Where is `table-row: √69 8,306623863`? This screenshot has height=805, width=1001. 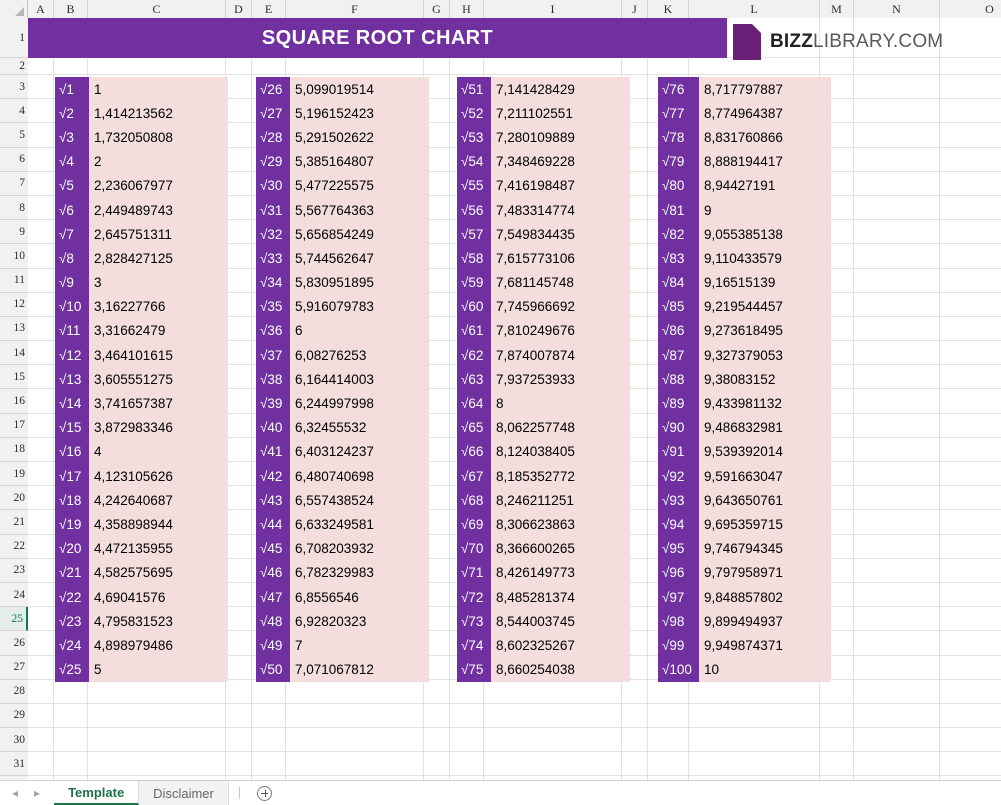 table-row: √69 8,306623863 is located at coordinates (543, 524).